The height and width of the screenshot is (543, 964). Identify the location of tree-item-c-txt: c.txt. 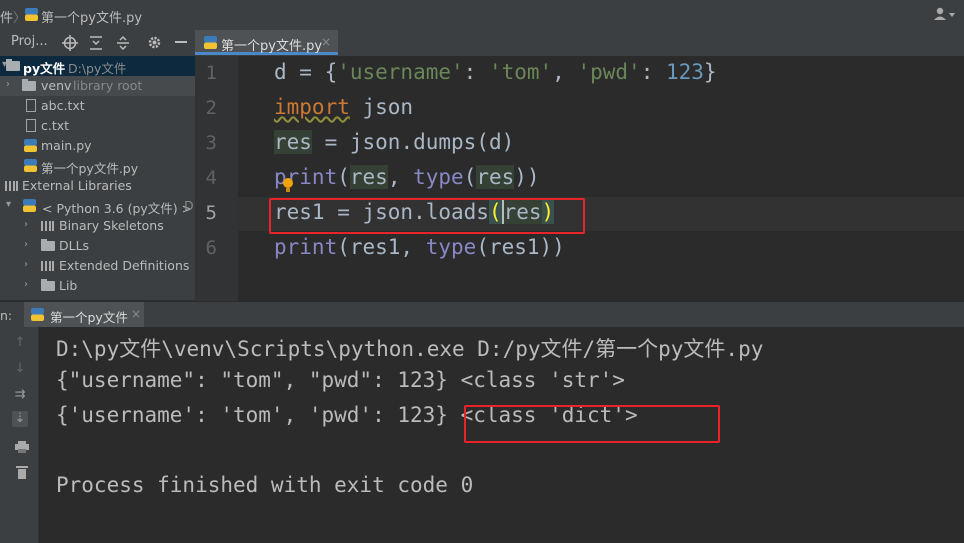
(97, 126).